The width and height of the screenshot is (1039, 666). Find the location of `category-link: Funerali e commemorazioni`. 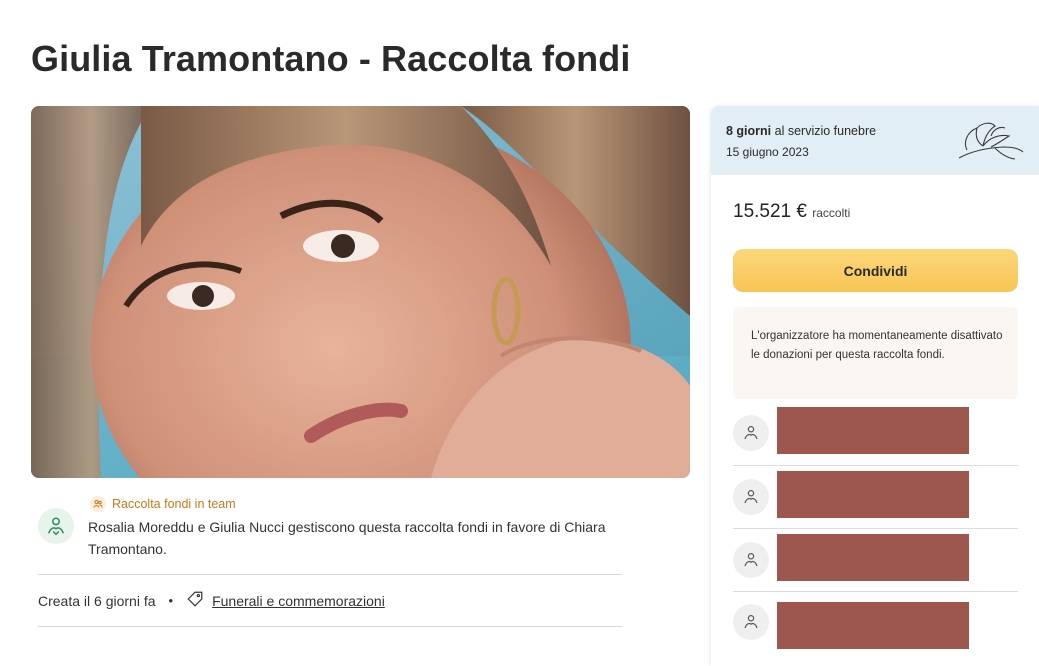

category-link: Funerali e commemorazioni is located at coordinates (298, 601).